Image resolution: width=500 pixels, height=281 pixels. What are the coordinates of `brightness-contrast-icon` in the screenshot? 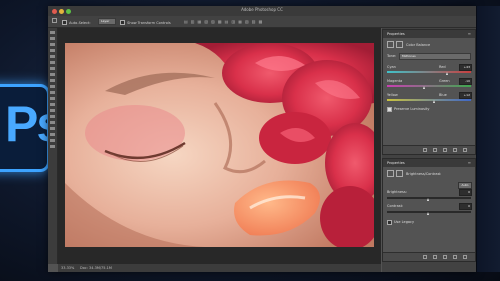 It's located at (390, 173).